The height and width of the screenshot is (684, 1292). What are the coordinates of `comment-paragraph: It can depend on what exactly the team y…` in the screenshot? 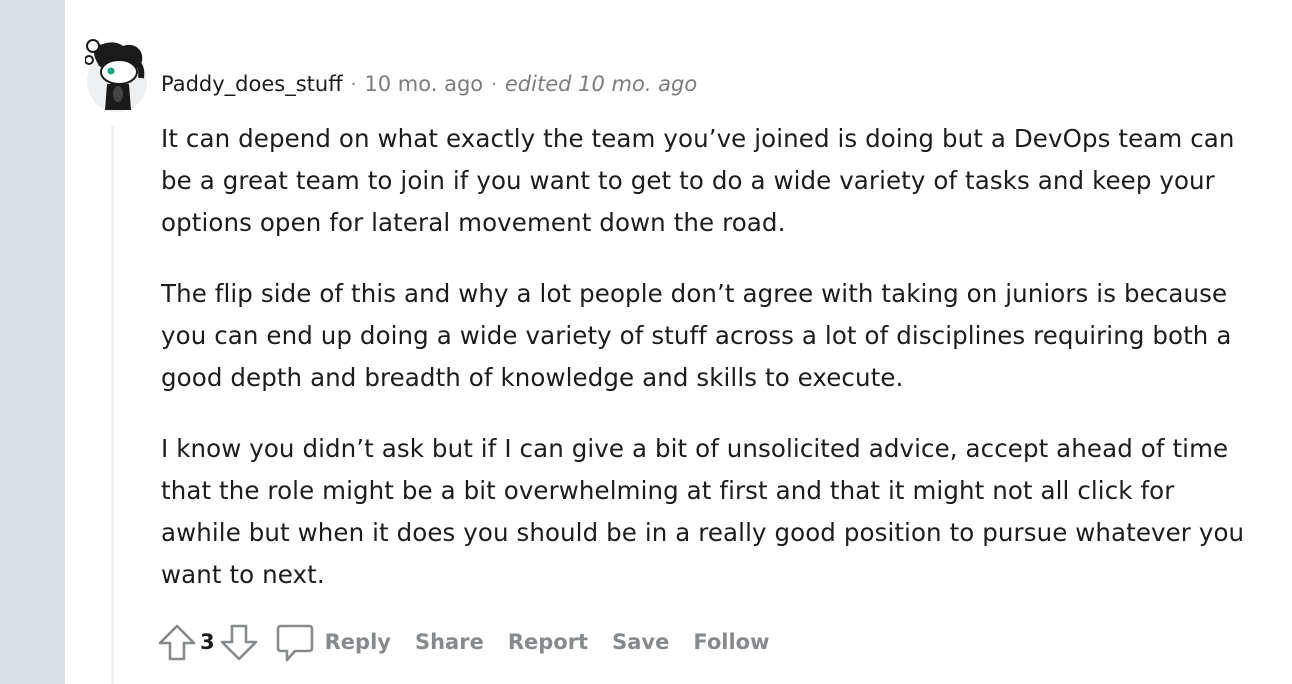 It's located at (698, 180).